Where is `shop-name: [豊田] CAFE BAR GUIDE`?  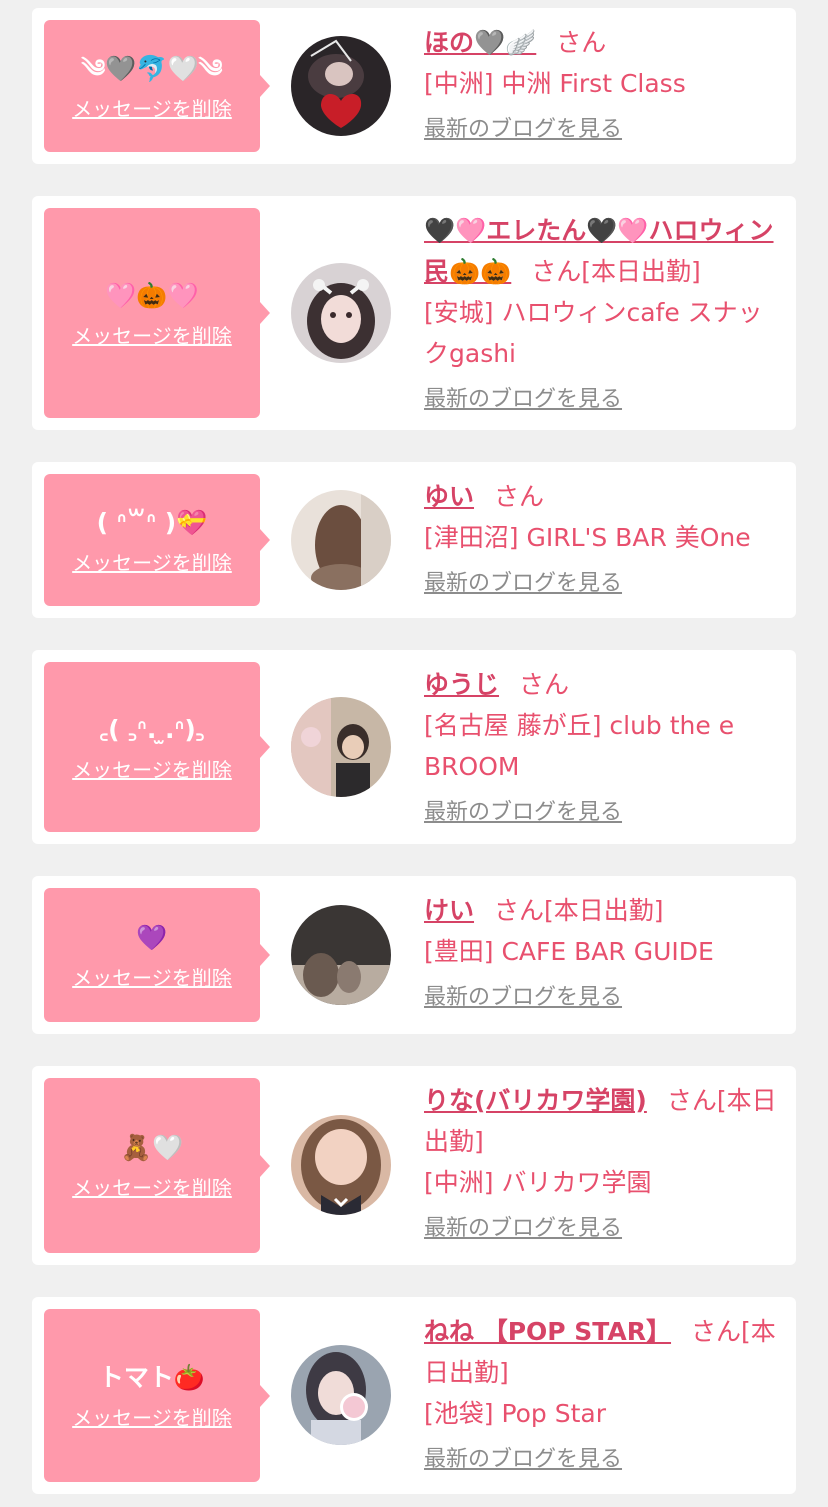
shop-name: [豊田] CAFE BAR GUIDE is located at coordinates (569, 951).